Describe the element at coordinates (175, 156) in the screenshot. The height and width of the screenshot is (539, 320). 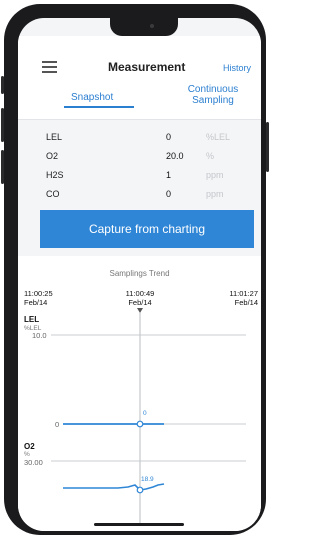
I see `gas-value: 20.0` at that location.